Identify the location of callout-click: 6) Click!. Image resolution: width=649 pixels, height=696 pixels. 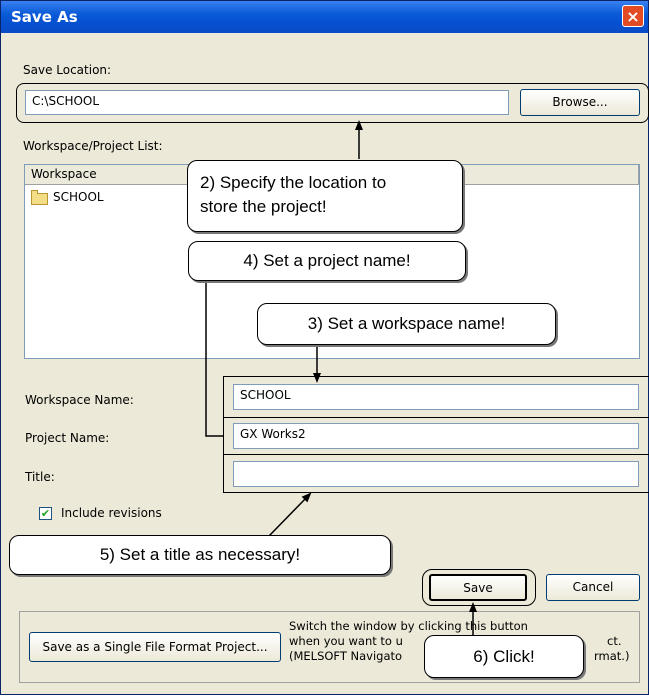
(504, 656).